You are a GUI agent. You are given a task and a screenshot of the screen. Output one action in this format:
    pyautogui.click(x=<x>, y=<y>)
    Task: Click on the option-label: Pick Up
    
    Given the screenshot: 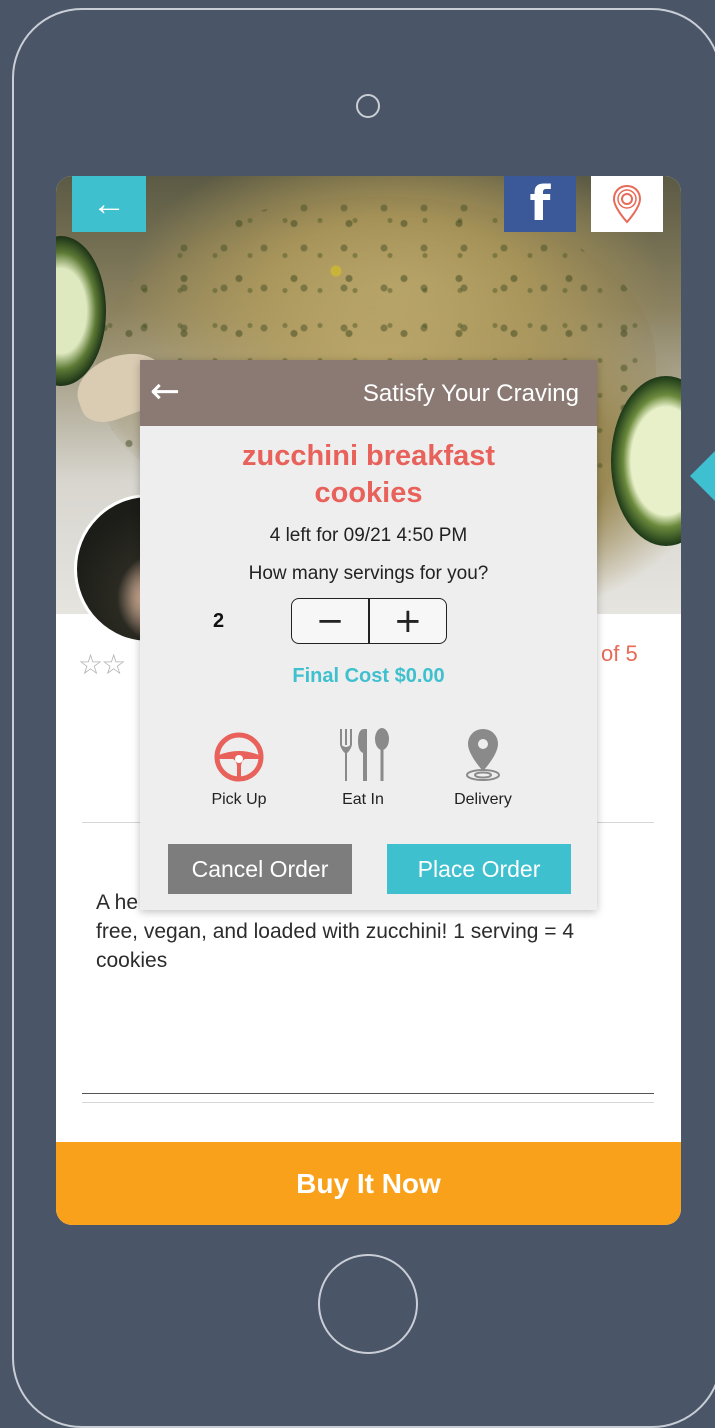 What is the action you would take?
    pyautogui.click(x=239, y=799)
    